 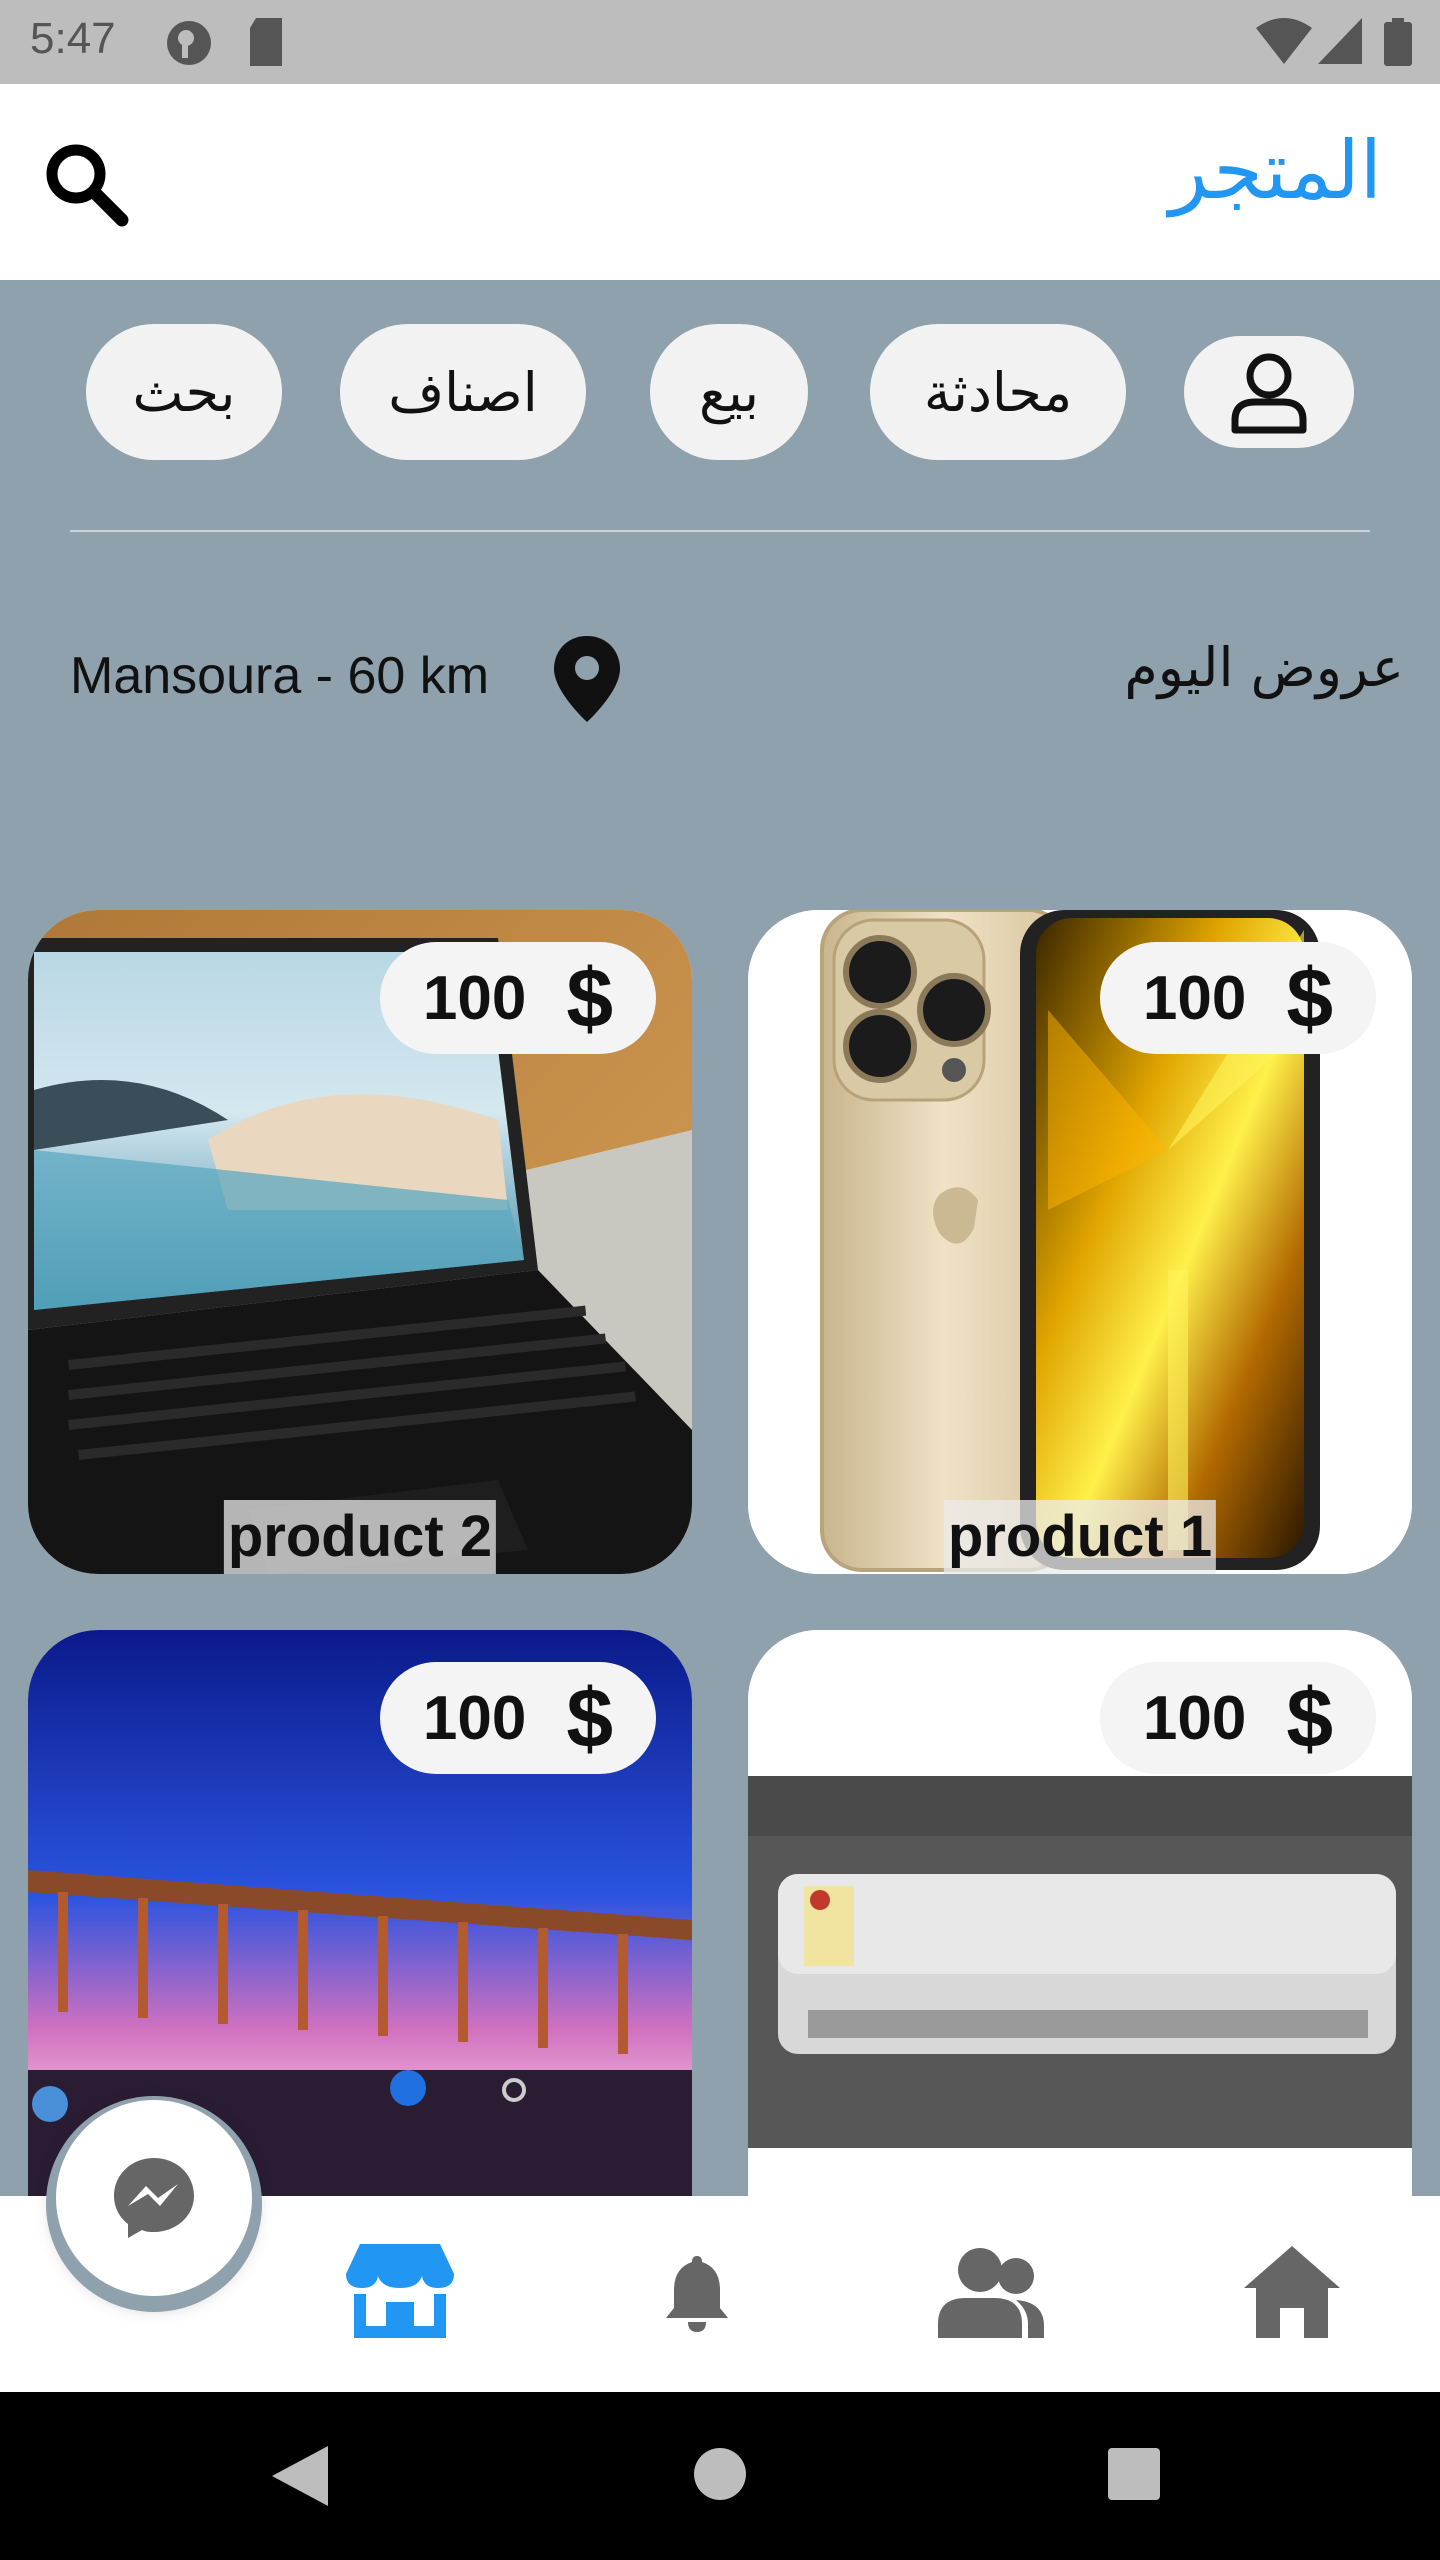 I want to click on status-time: 5:47, so click(x=73, y=38).